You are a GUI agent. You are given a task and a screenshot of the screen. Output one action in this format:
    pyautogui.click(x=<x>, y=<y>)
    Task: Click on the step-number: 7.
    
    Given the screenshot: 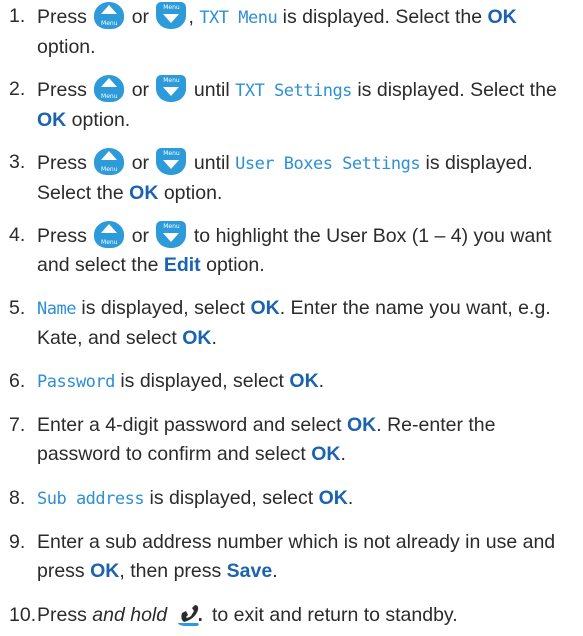 What is the action you would take?
    pyautogui.click(x=17, y=425)
    